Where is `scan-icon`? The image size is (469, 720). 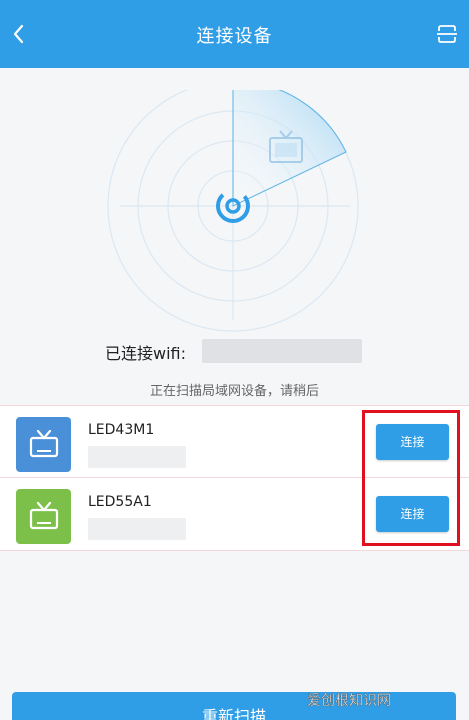
scan-icon is located at coordinates (447, 34).